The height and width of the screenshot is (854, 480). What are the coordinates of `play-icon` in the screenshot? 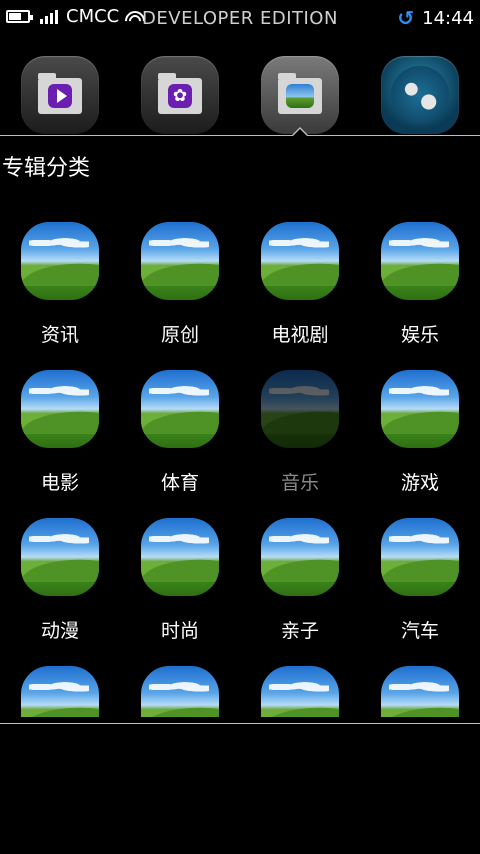 It's located at (62, 96).